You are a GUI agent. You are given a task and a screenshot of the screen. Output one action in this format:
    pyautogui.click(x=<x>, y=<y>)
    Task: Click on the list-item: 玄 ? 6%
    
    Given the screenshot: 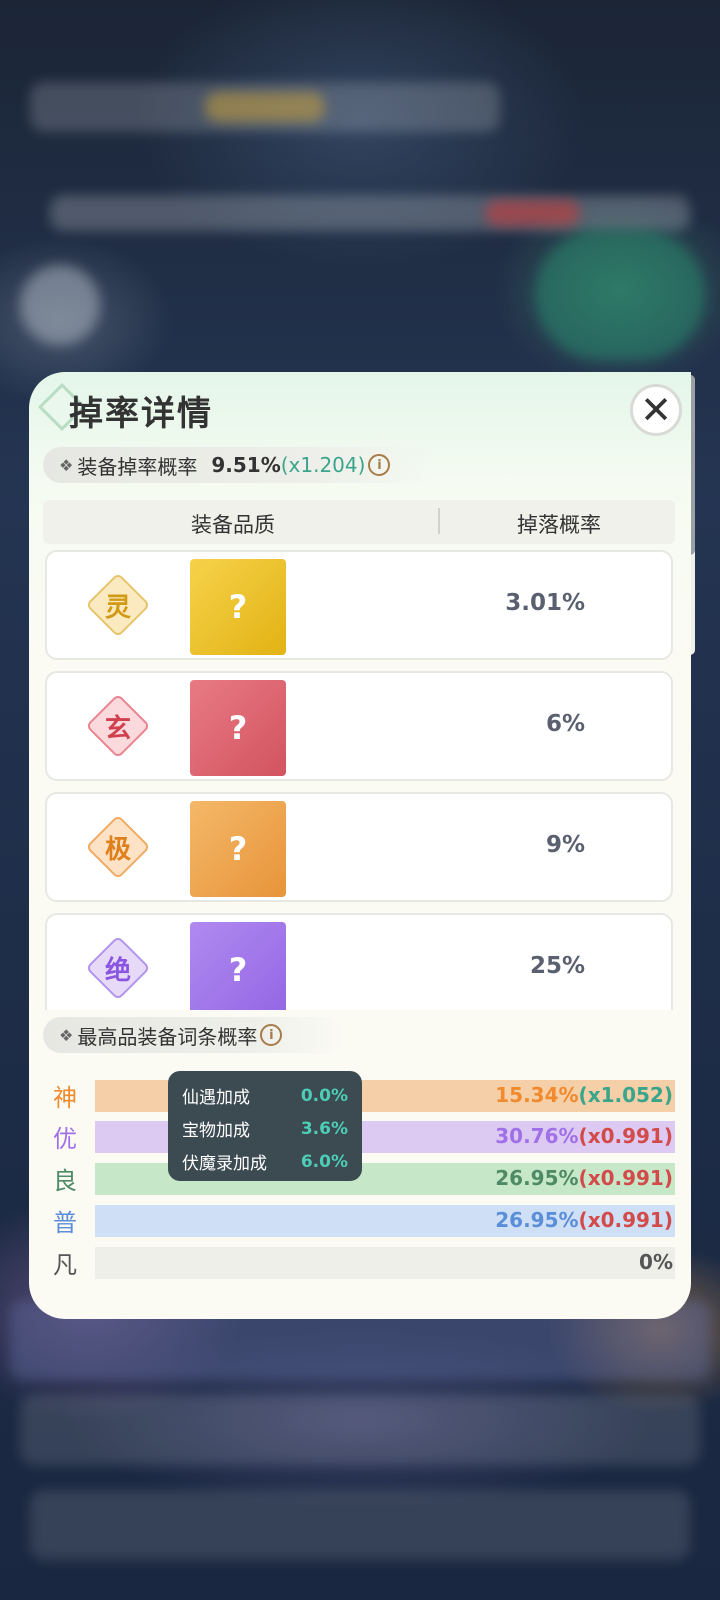 What is the action you would take?
    pyautogui.click(x=359, y=726)
    